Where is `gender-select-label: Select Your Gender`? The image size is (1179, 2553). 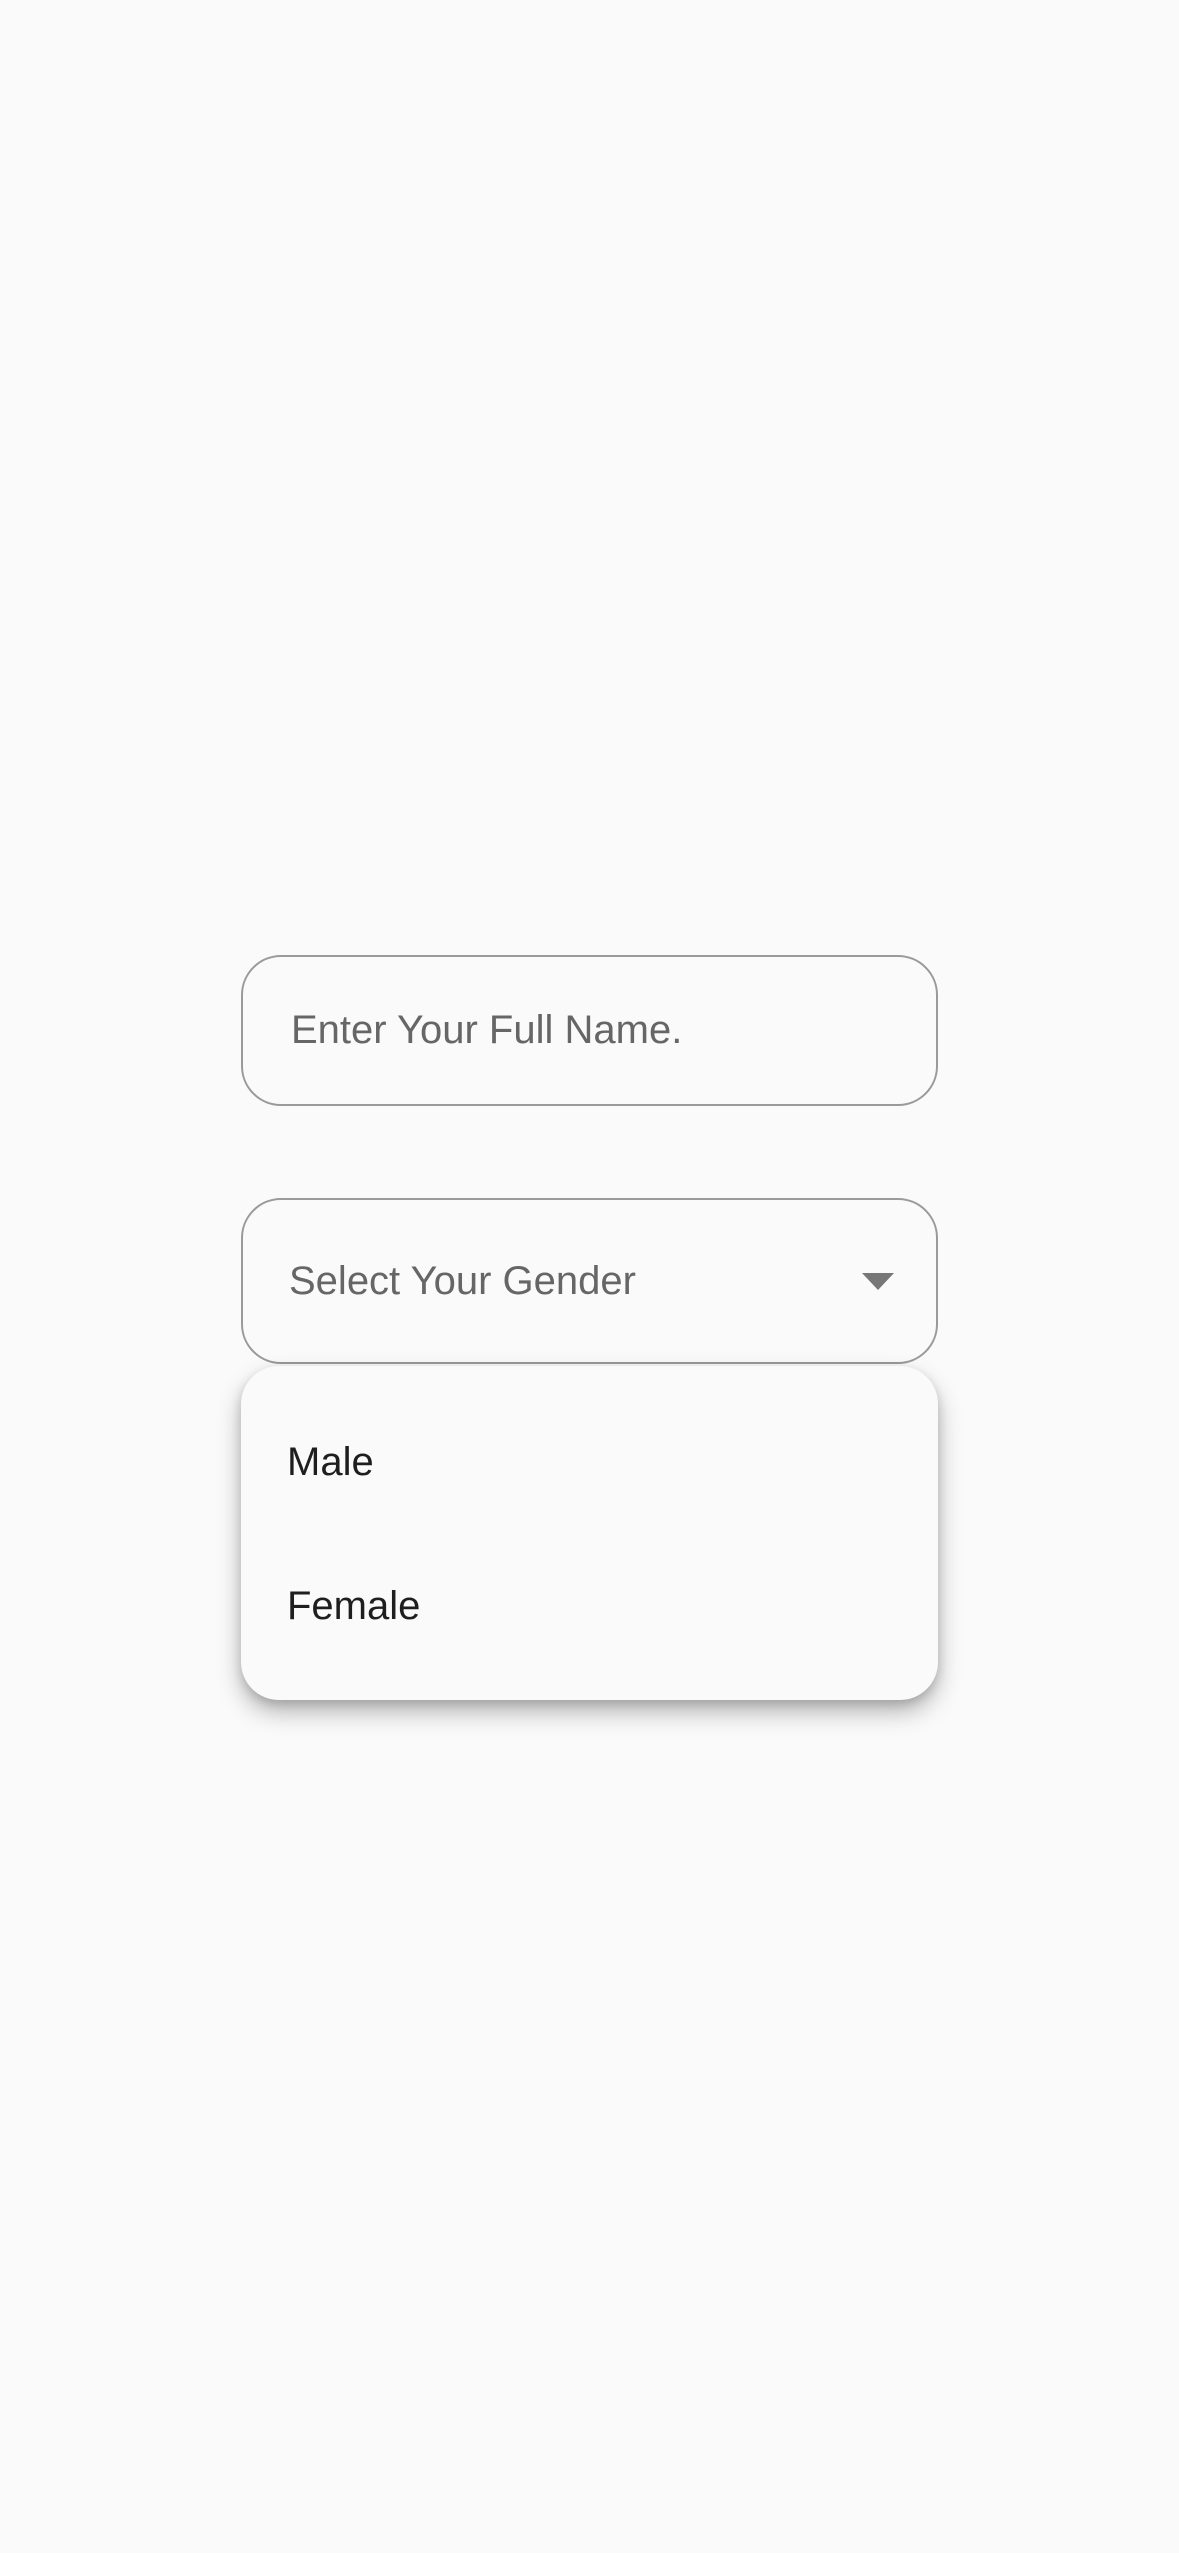
gender-select-label: Select Your Gender is located at coordinates (462, 1280).